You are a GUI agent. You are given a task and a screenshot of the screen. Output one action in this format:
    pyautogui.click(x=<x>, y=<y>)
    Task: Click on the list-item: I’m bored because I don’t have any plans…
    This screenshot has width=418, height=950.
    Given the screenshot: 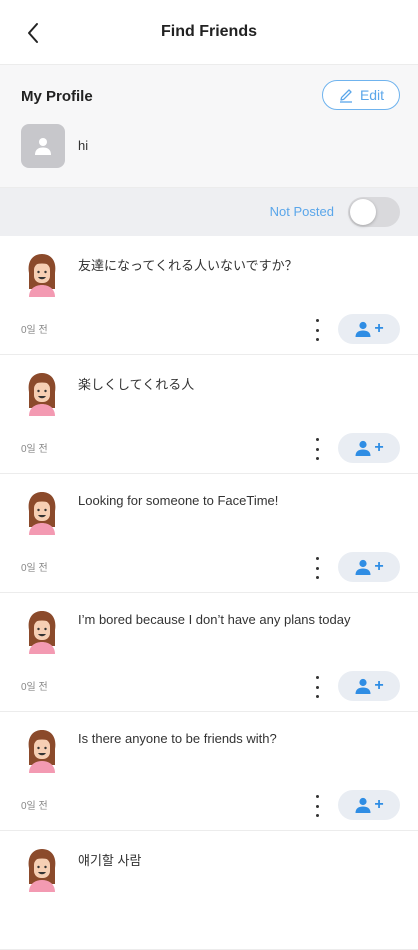 What is the action you would take?
    pyautogui.click(x=209, y=652)
    